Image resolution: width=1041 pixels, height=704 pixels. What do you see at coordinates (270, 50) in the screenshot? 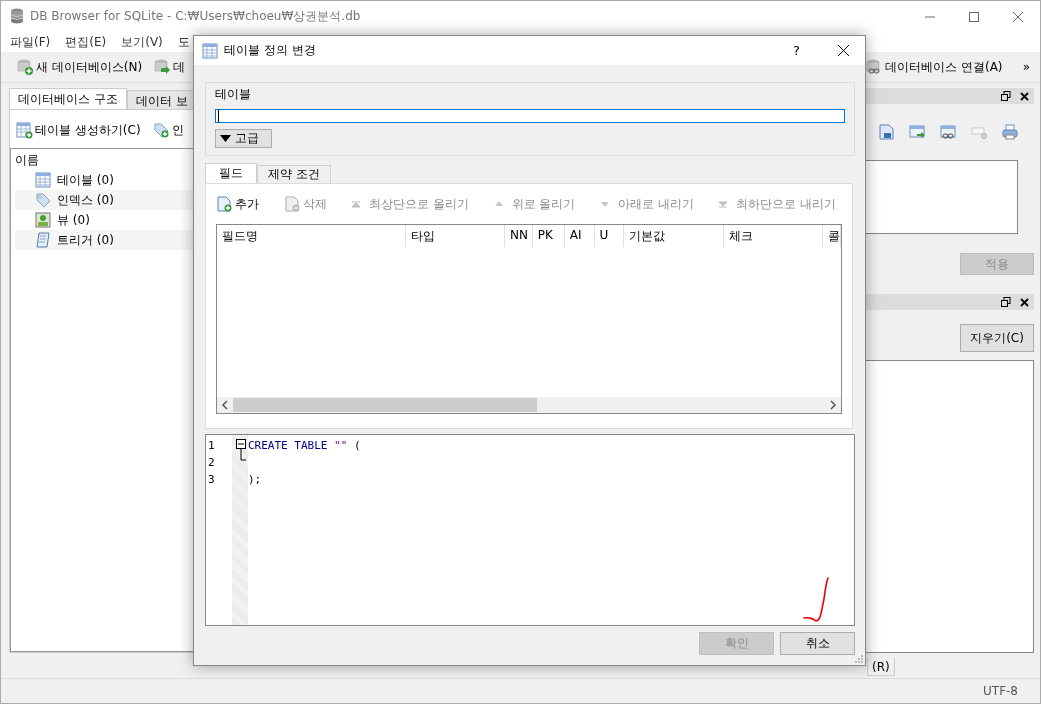
I see `dialog-title: 테이블 정의 변경` at bounding box center [270, 50].